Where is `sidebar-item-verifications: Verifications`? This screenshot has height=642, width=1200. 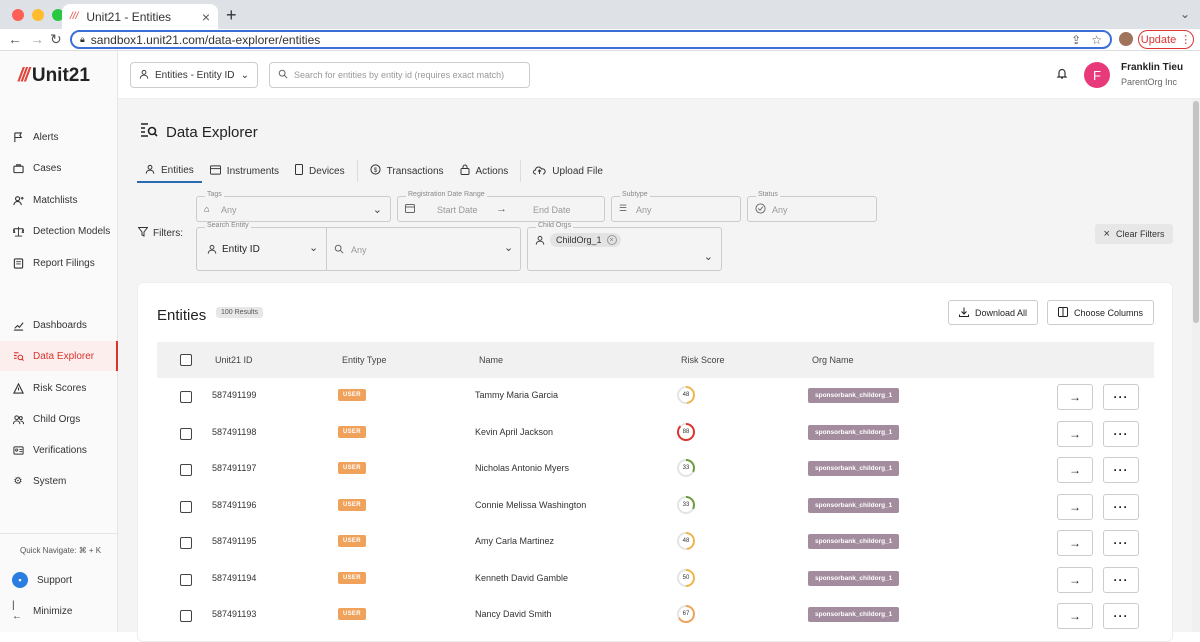 sidebar-item-verifications: Verifications is located at coordinates (59, 450).